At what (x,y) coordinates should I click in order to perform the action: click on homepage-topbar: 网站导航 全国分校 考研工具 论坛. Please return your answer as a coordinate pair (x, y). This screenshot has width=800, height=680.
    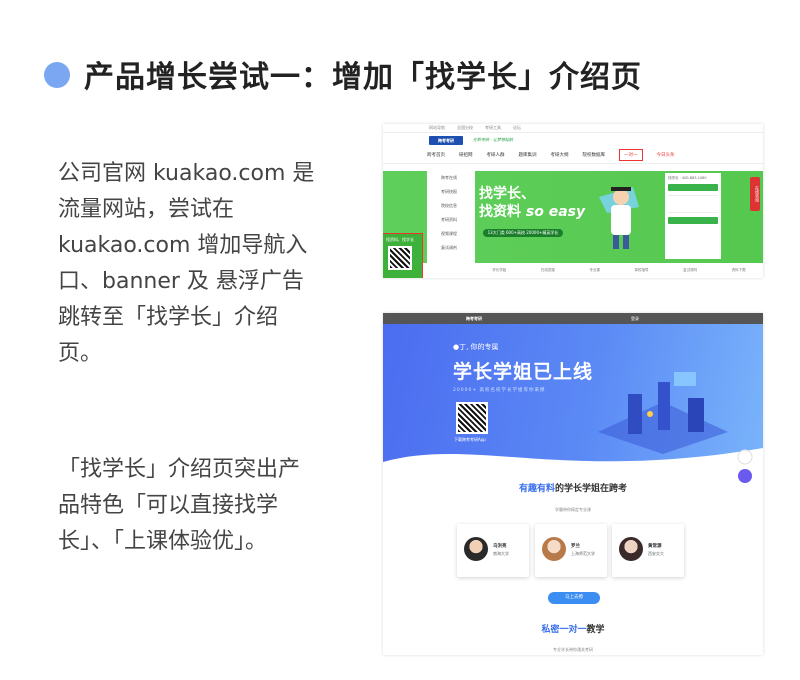
    Looking at the image, I should click on (573, 128).